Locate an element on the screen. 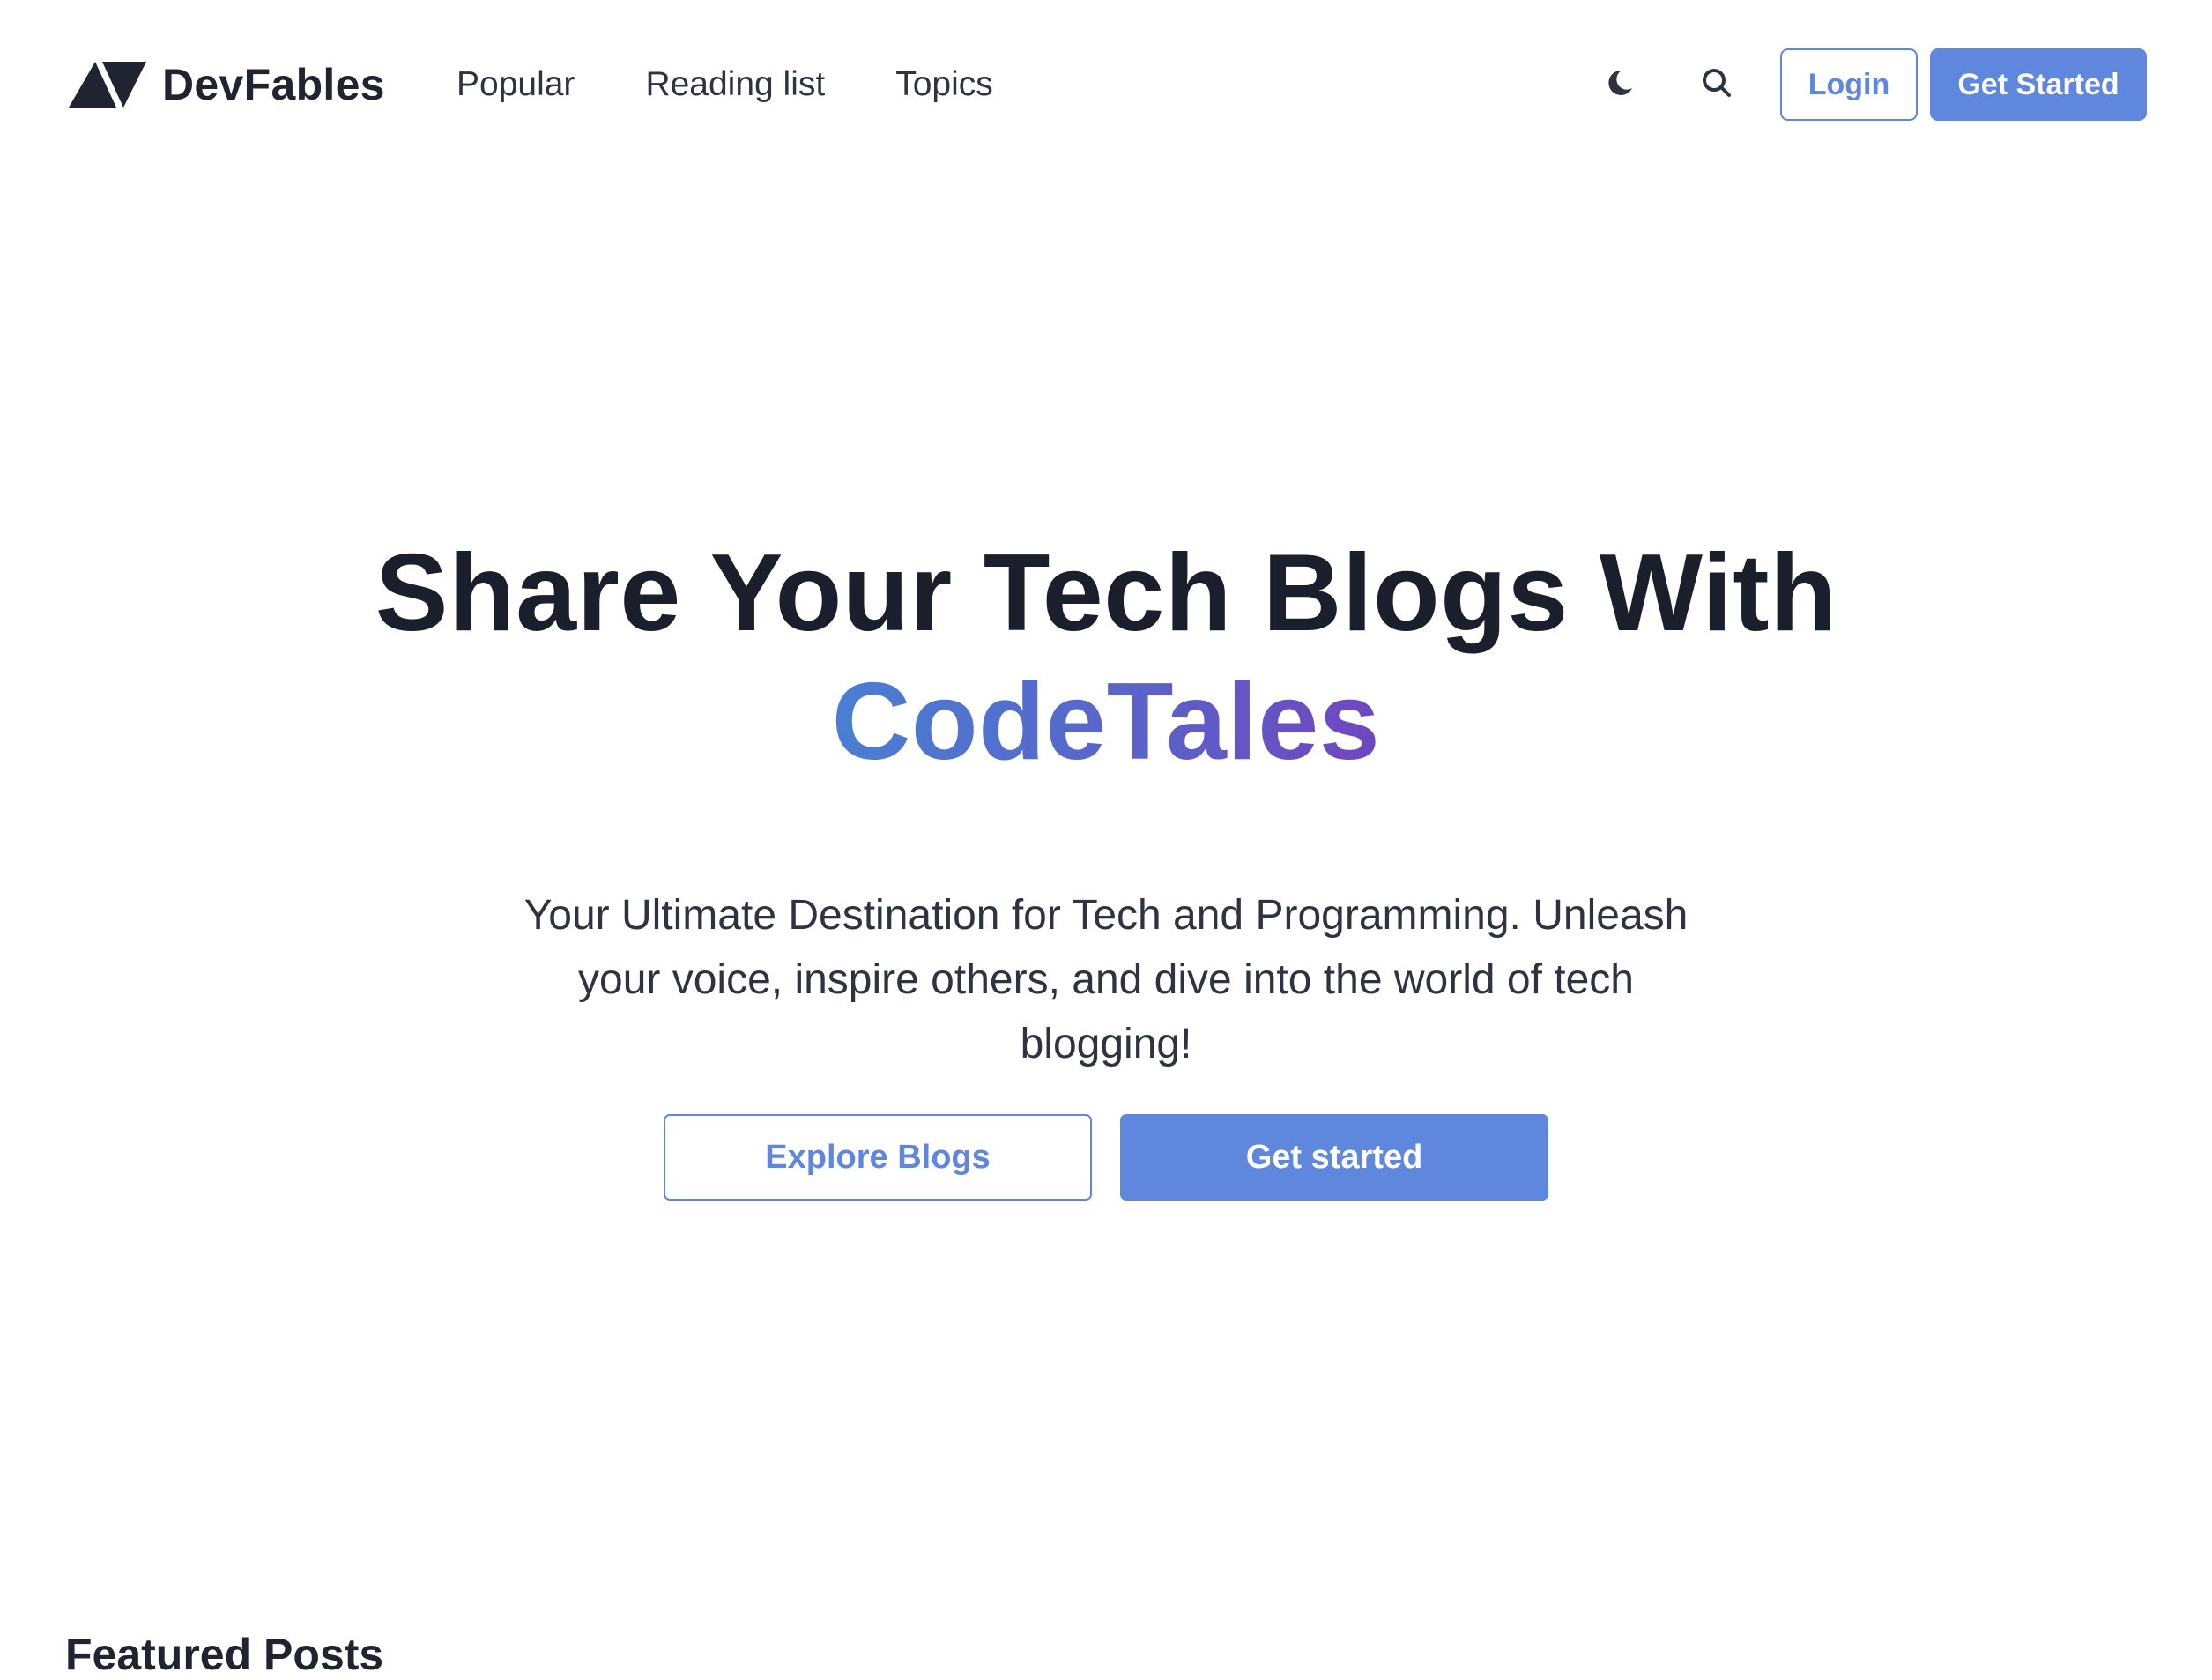 The image size is (2212, 1680). nav-link-reading-list: Reading list is located at coordinates (735, 84).